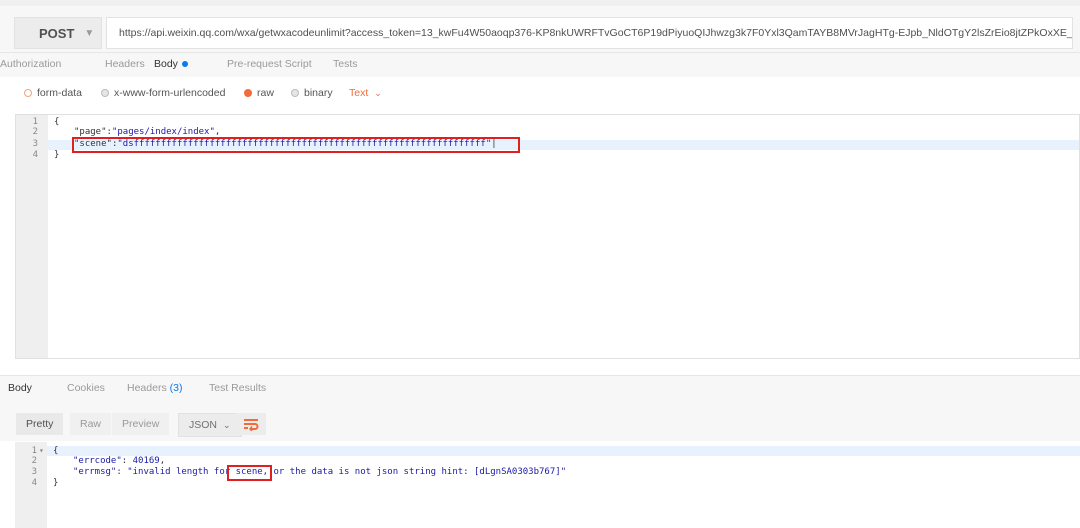 The image size is (1080, 528). I want to click on tab-response-headers: Headers (3), so click(154, 389).